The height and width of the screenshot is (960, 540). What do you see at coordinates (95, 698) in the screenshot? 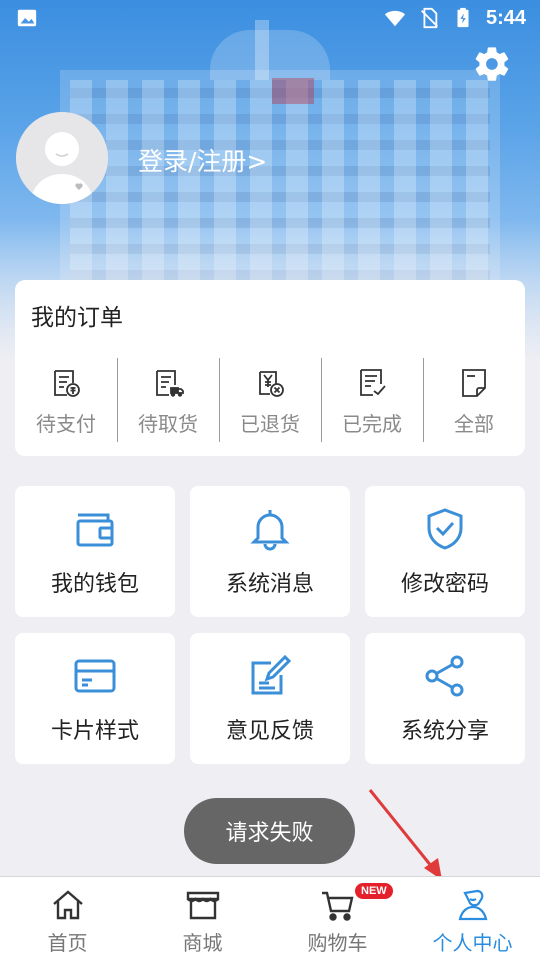
I see `feature-card-style: 卡片样式` at bounding box center [95, 698].